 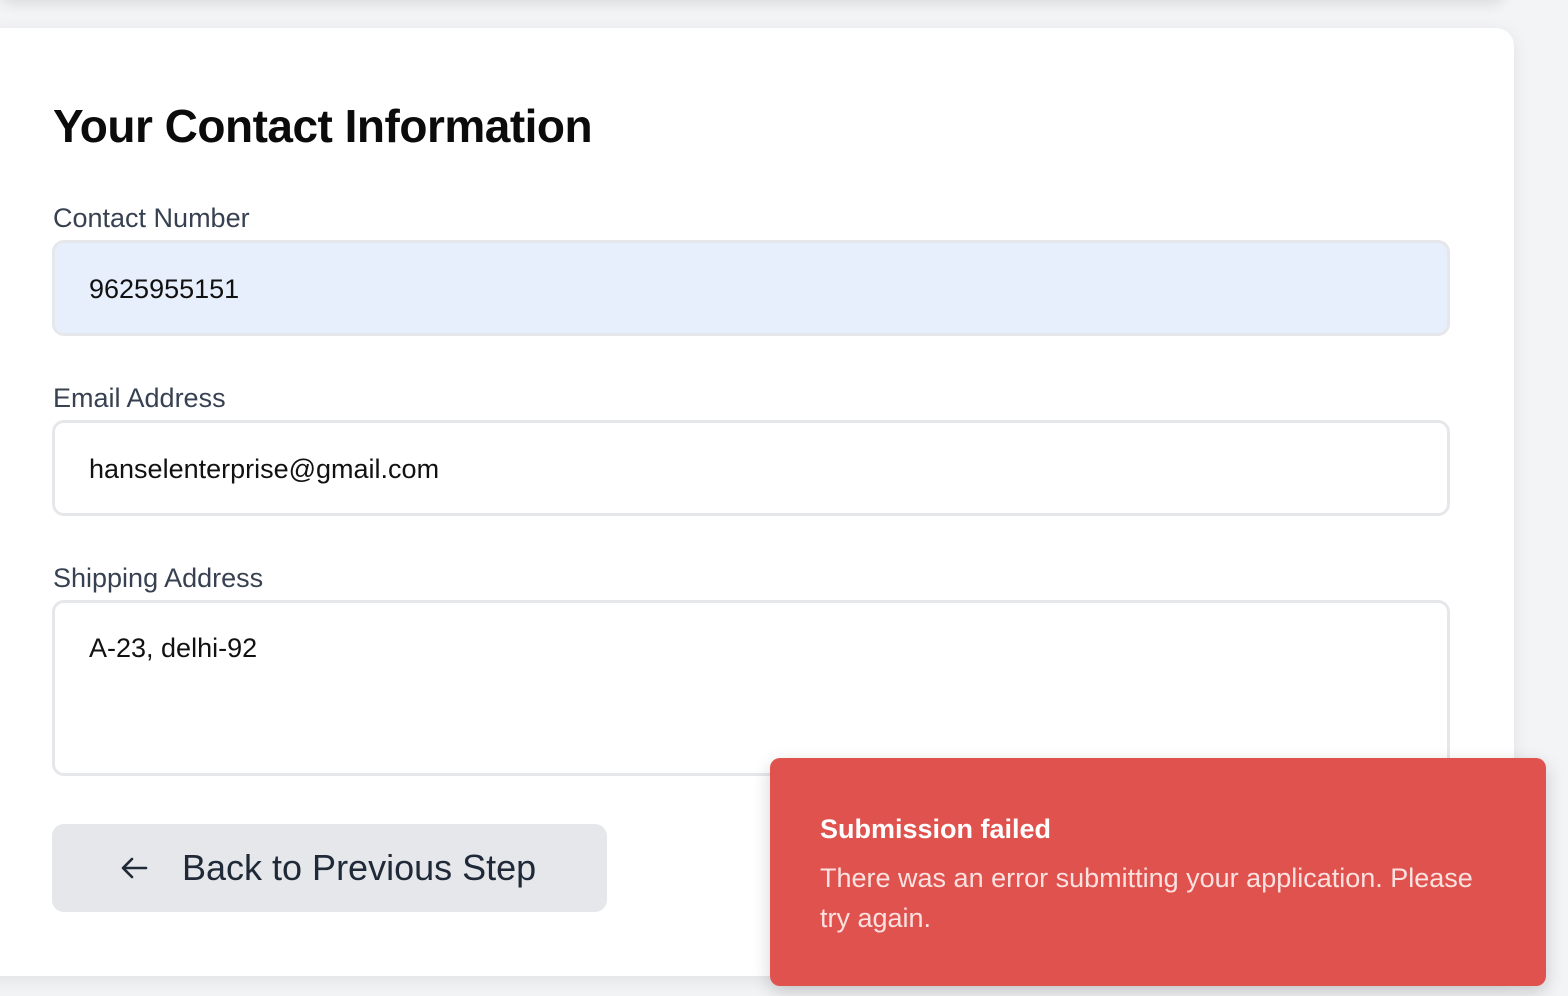 I want to click on email-address-label: Email Address, so click(x=139, y=398).